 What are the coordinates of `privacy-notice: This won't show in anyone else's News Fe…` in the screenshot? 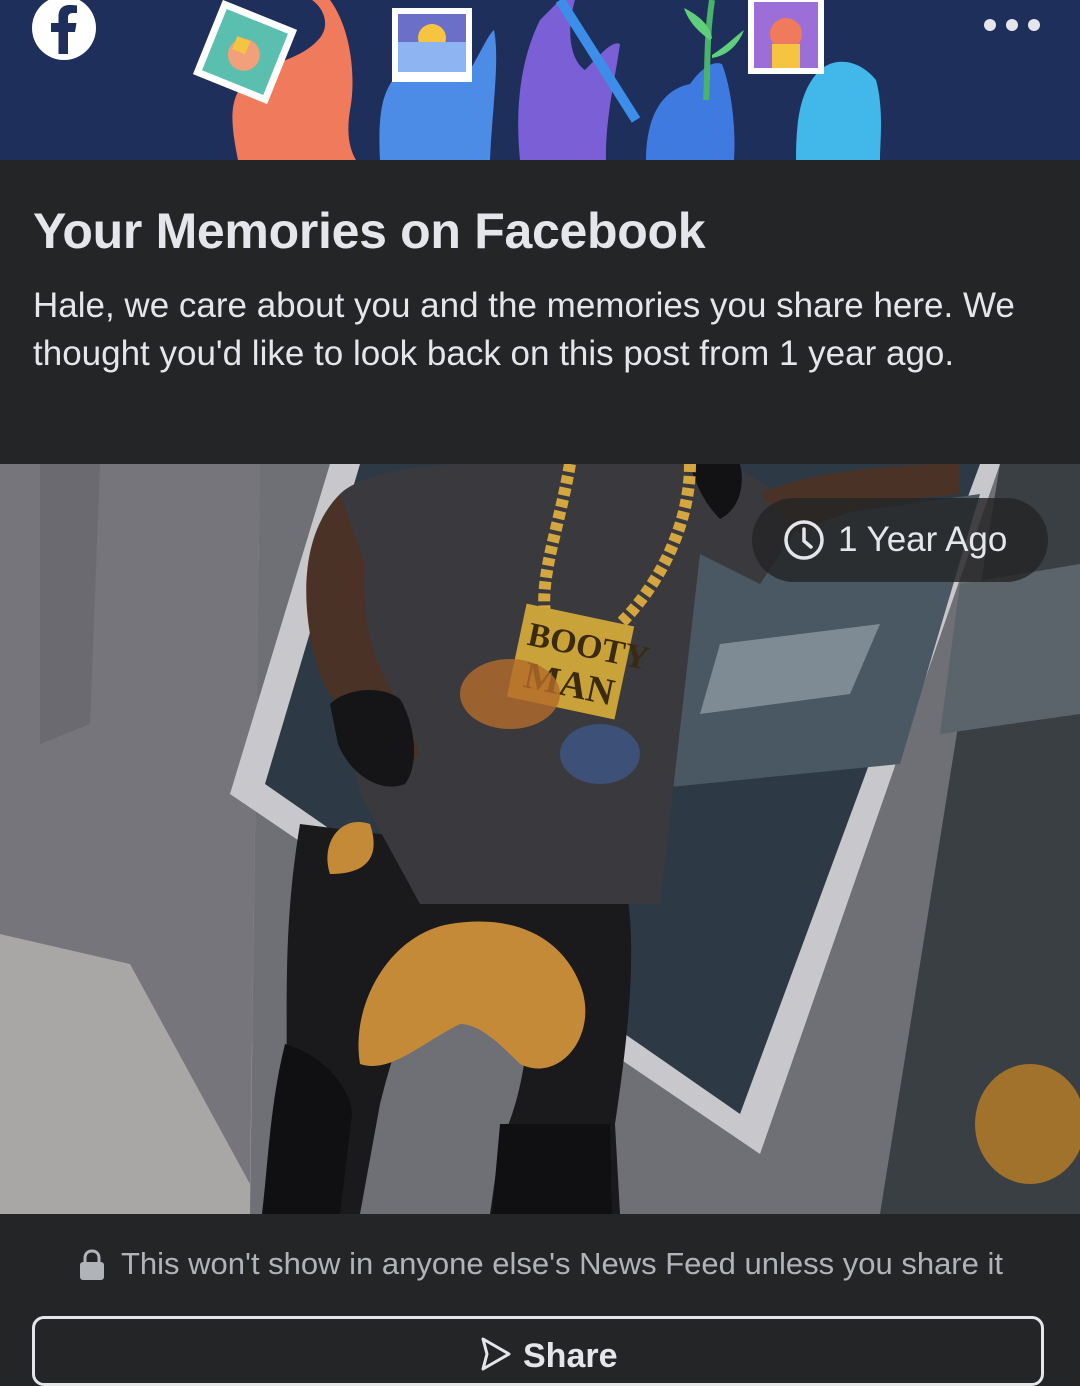 It's located at (540, 1264).